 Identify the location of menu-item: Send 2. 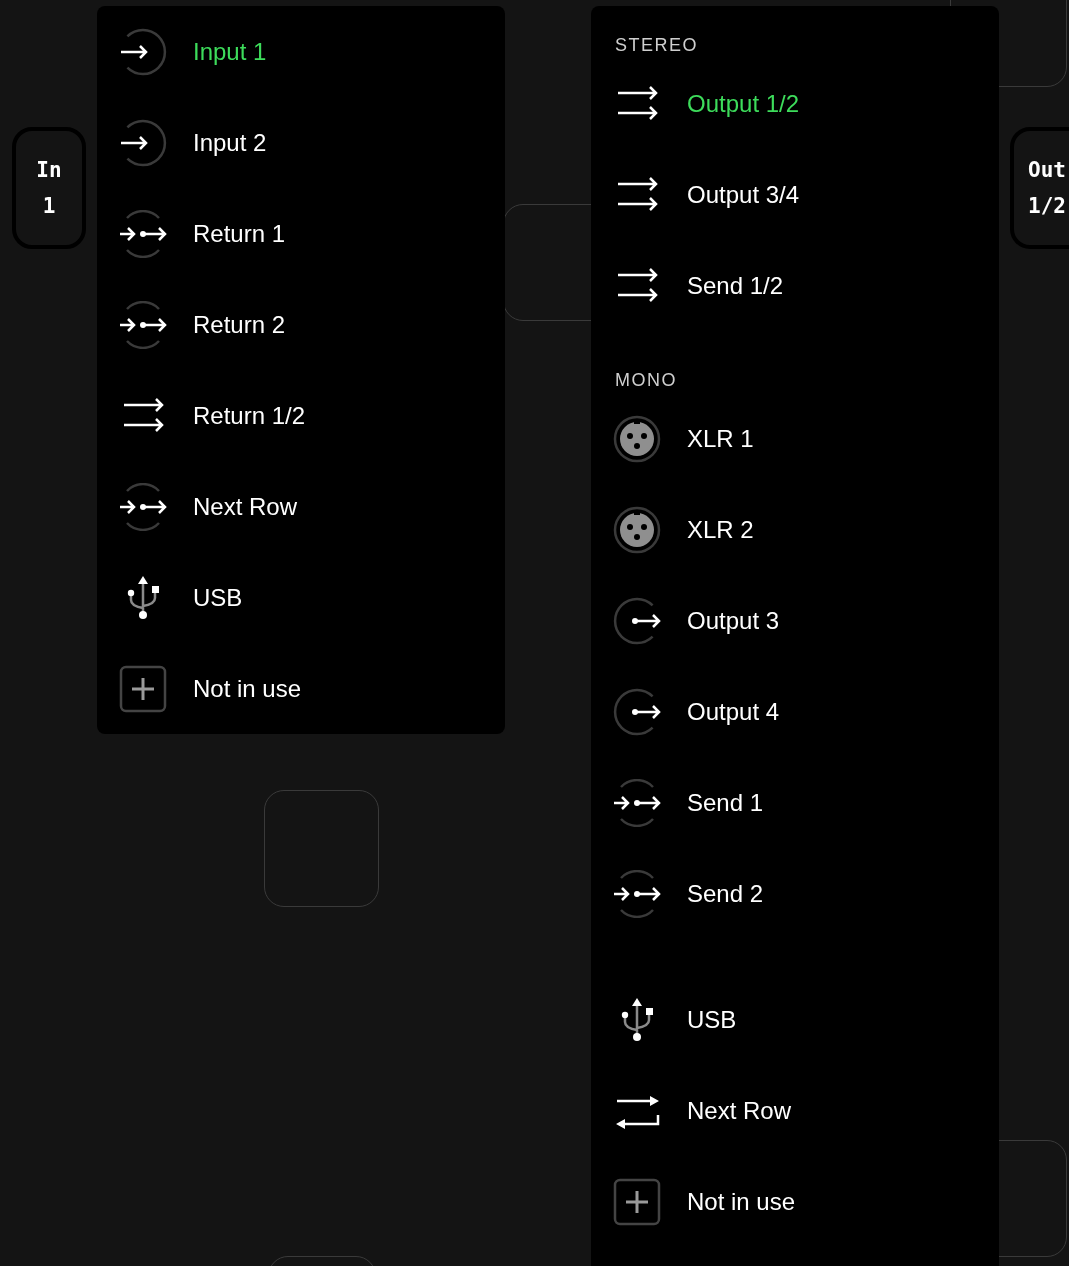
(795, 893).